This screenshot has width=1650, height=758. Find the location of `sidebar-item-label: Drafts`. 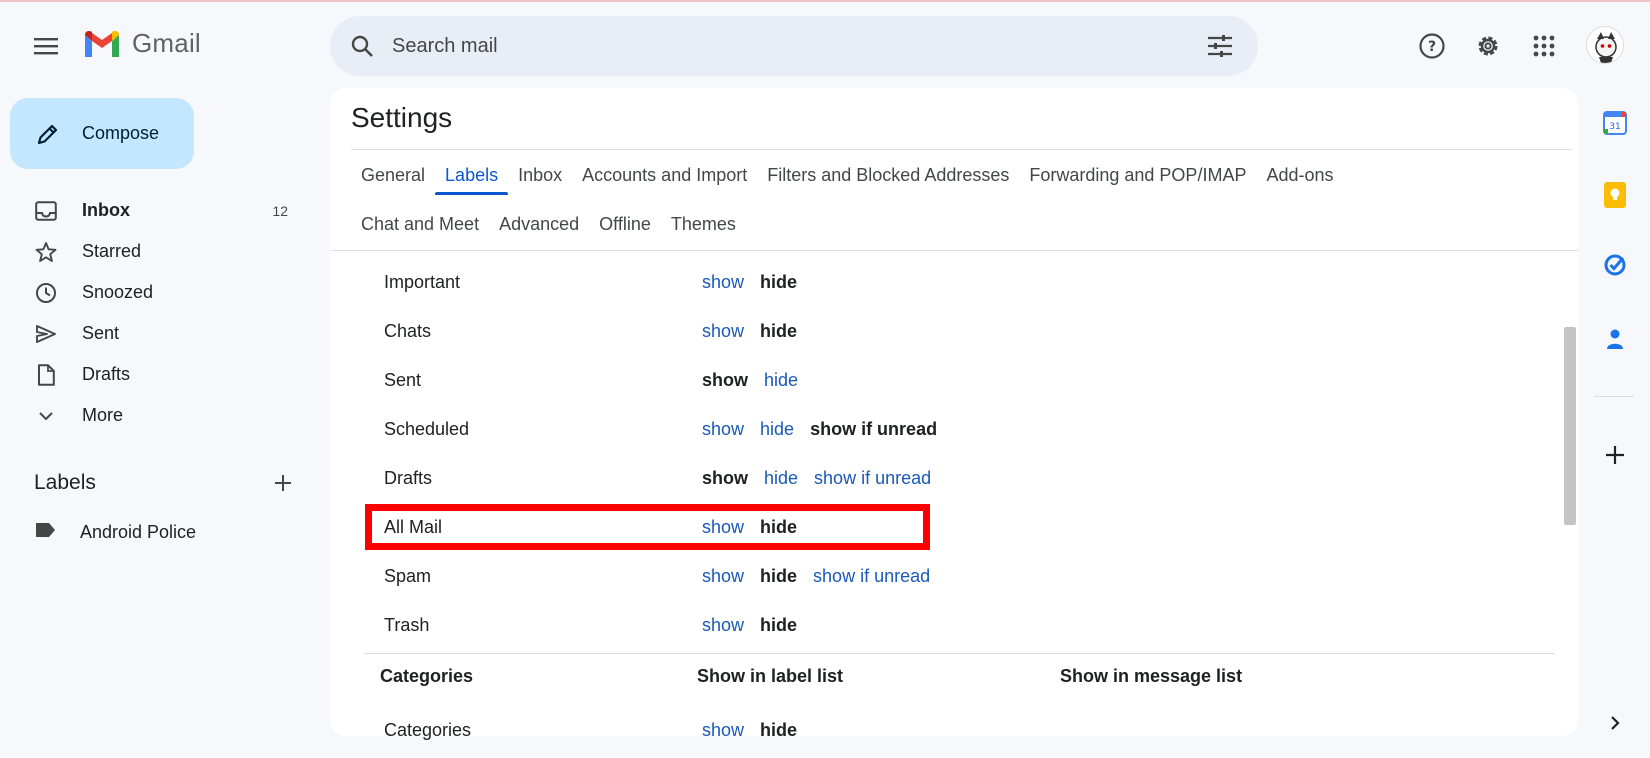

sidebar-item-label: Drafts is located at coordinates (106, 374).